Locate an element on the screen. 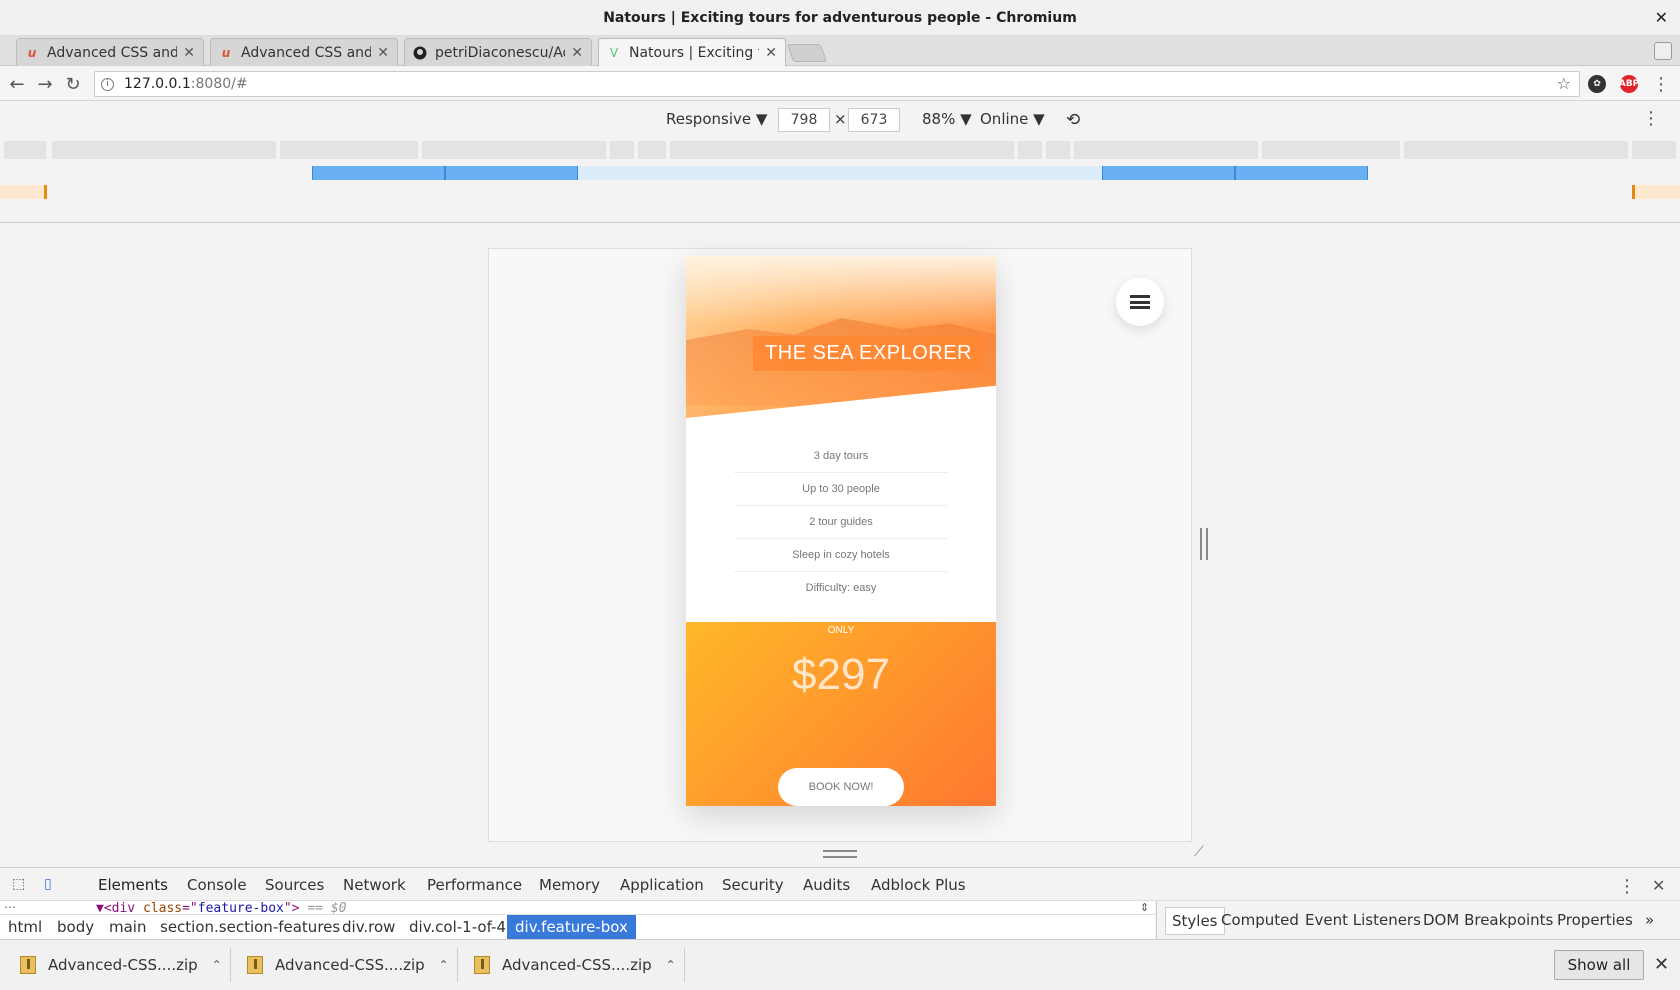  address-bar: i 127.0.0.1:8080/# ☆ is located at coordinates (837, 84).